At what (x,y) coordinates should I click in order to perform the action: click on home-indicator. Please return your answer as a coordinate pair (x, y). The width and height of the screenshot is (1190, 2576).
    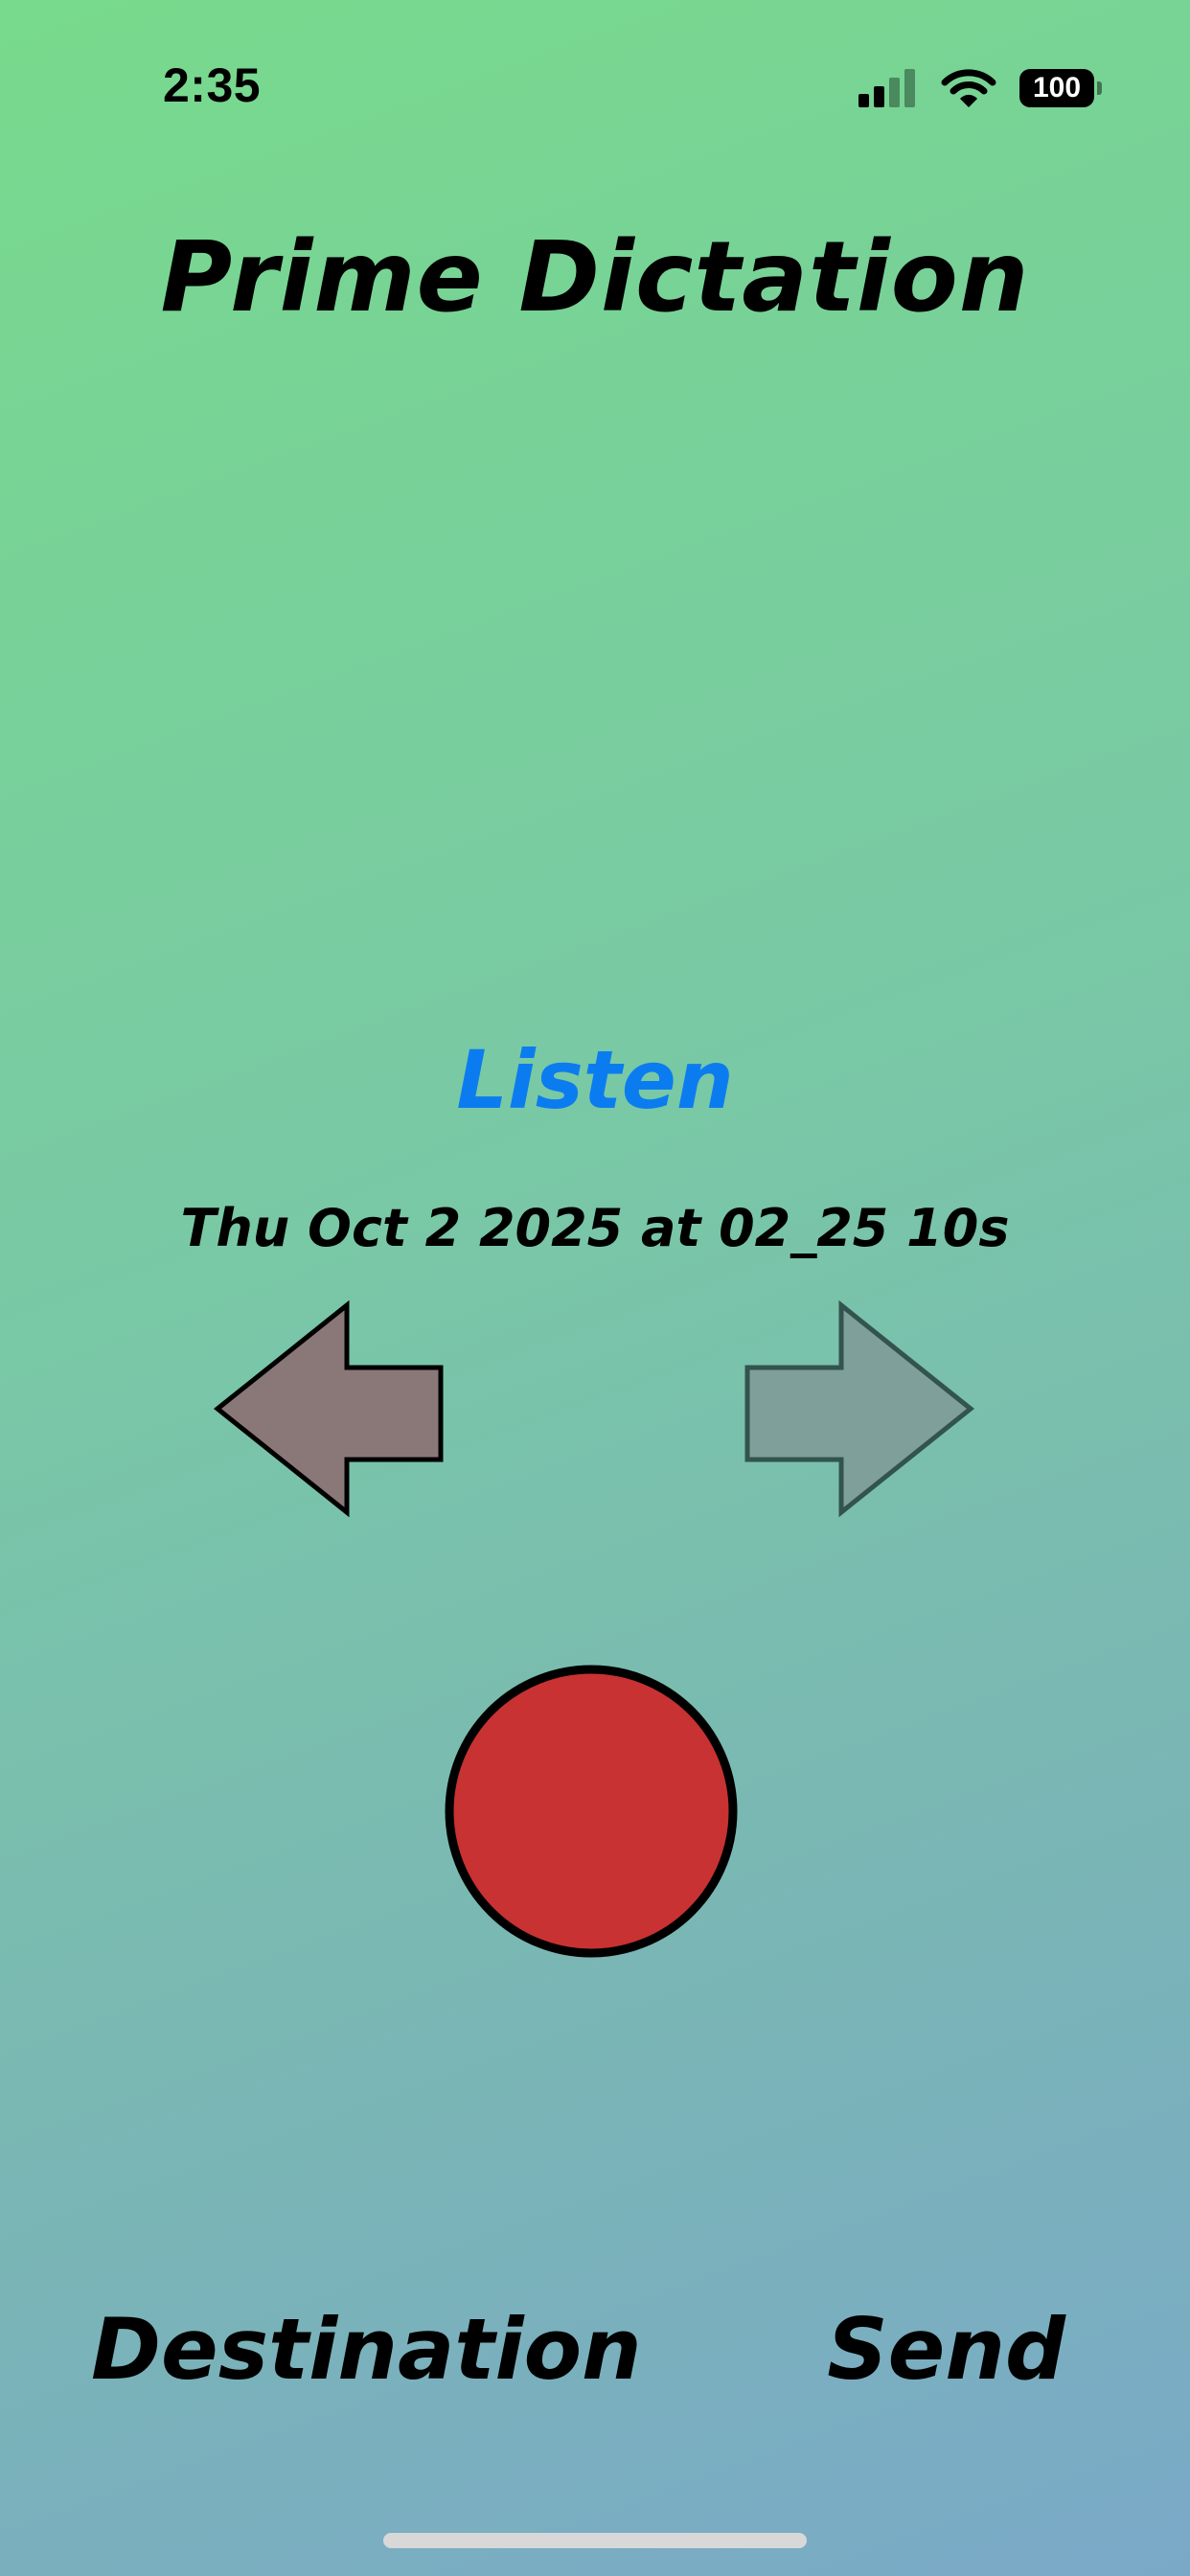
    Looking at the image, I should click on (595, 2540).